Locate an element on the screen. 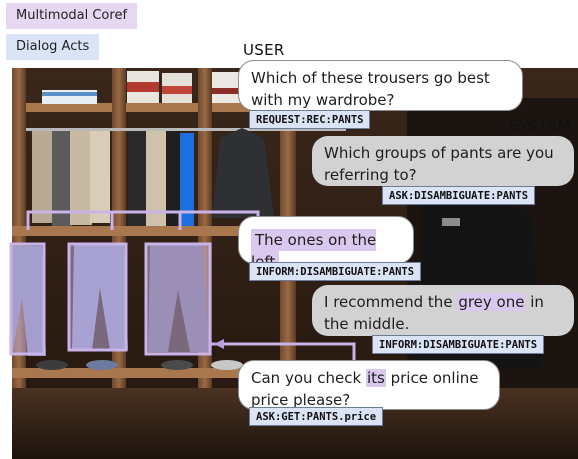 This screenshot has width=578, height=459. legend-dialog-acts: Dialog Acts is located at coordinates (53, 47).